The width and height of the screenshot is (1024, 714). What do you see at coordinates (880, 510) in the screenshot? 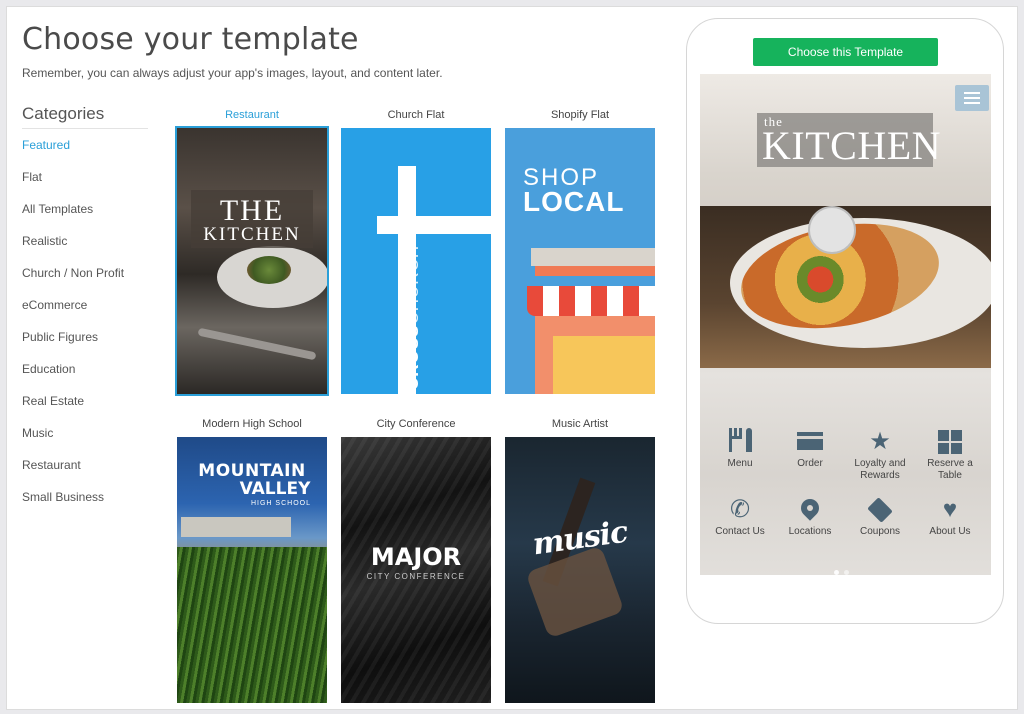
I see `tag-icon` at bounding box center [880, 510].